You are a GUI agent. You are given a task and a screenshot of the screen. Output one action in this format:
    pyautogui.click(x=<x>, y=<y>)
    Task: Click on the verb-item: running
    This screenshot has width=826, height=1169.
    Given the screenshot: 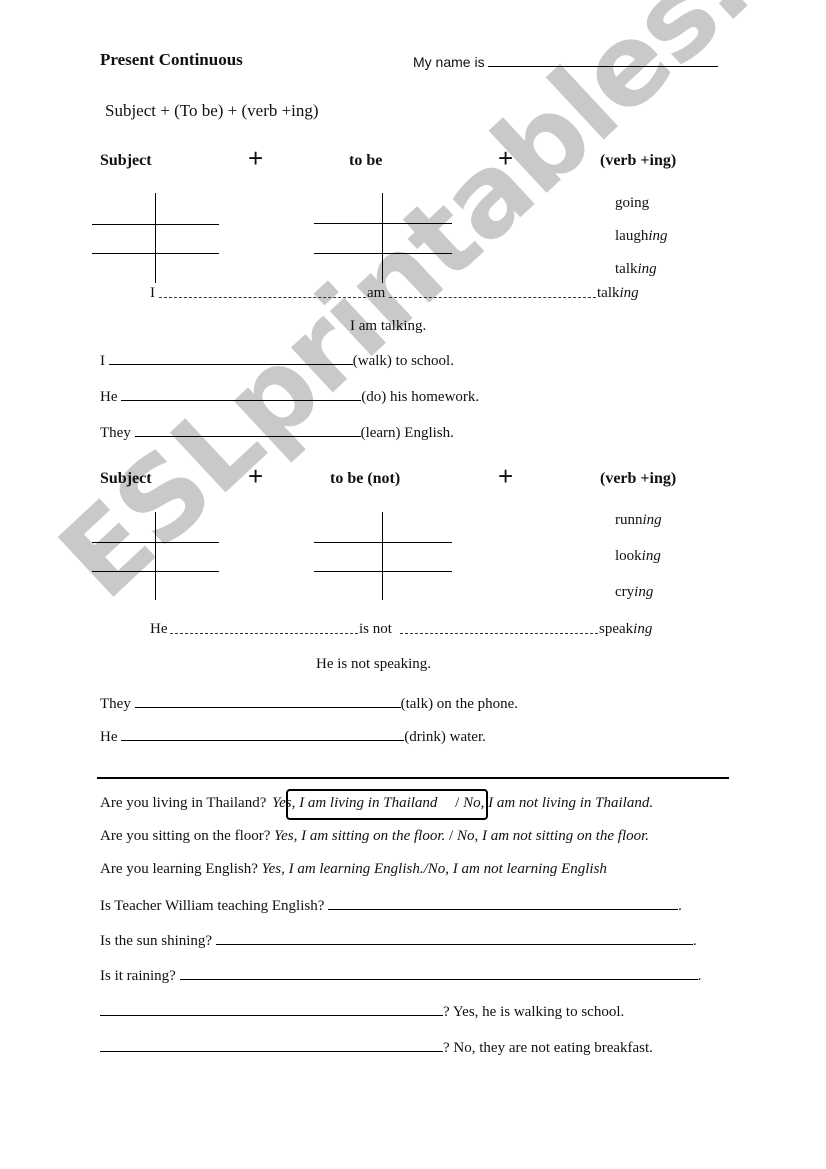 What is the action you would take?
    pyautogui.click(x=638, y=520)
    